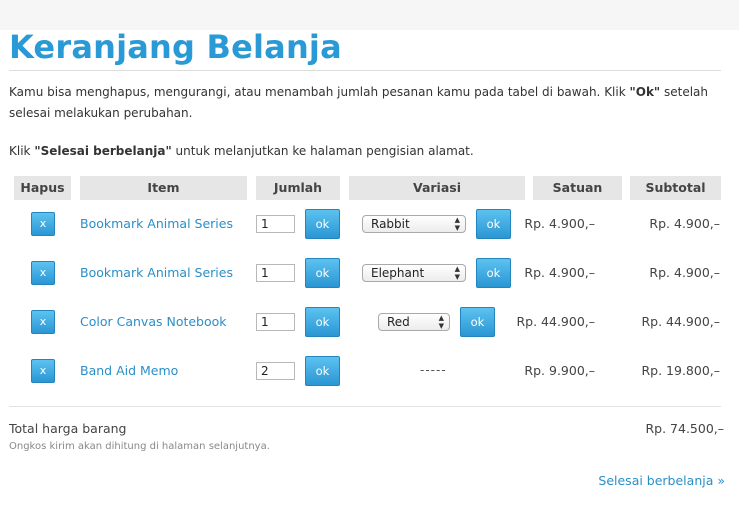  I want to click on total-divider, so click(365, 406).